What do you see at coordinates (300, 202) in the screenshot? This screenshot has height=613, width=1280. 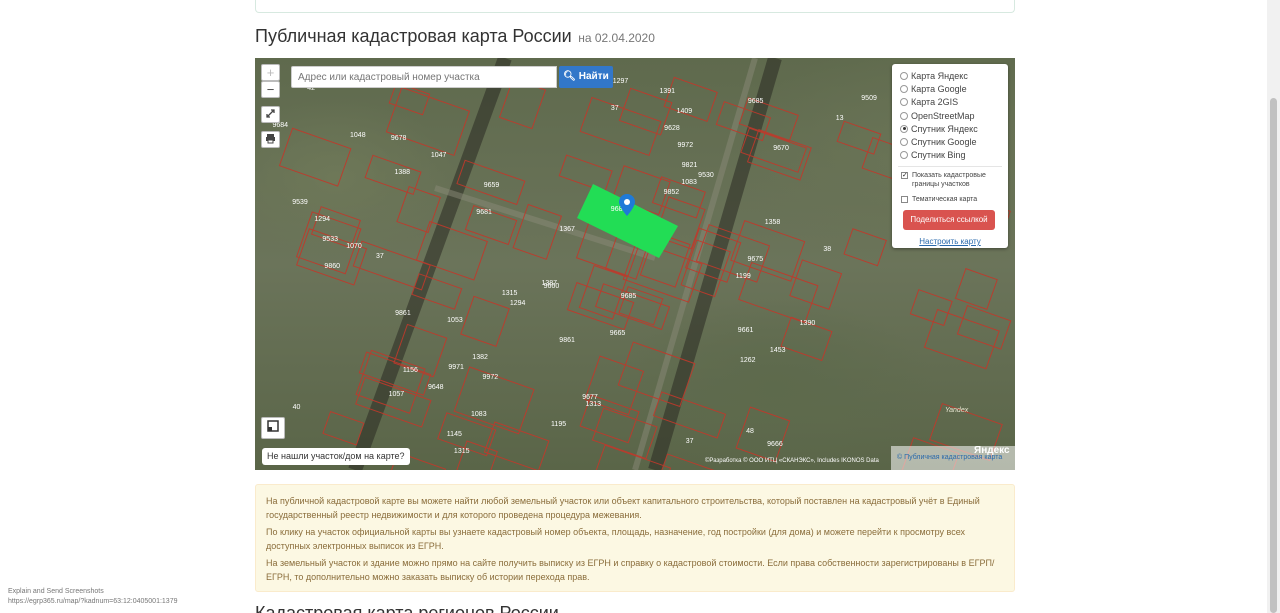 I see `plot-number-label: 9539` at bounding box center [300, 202].